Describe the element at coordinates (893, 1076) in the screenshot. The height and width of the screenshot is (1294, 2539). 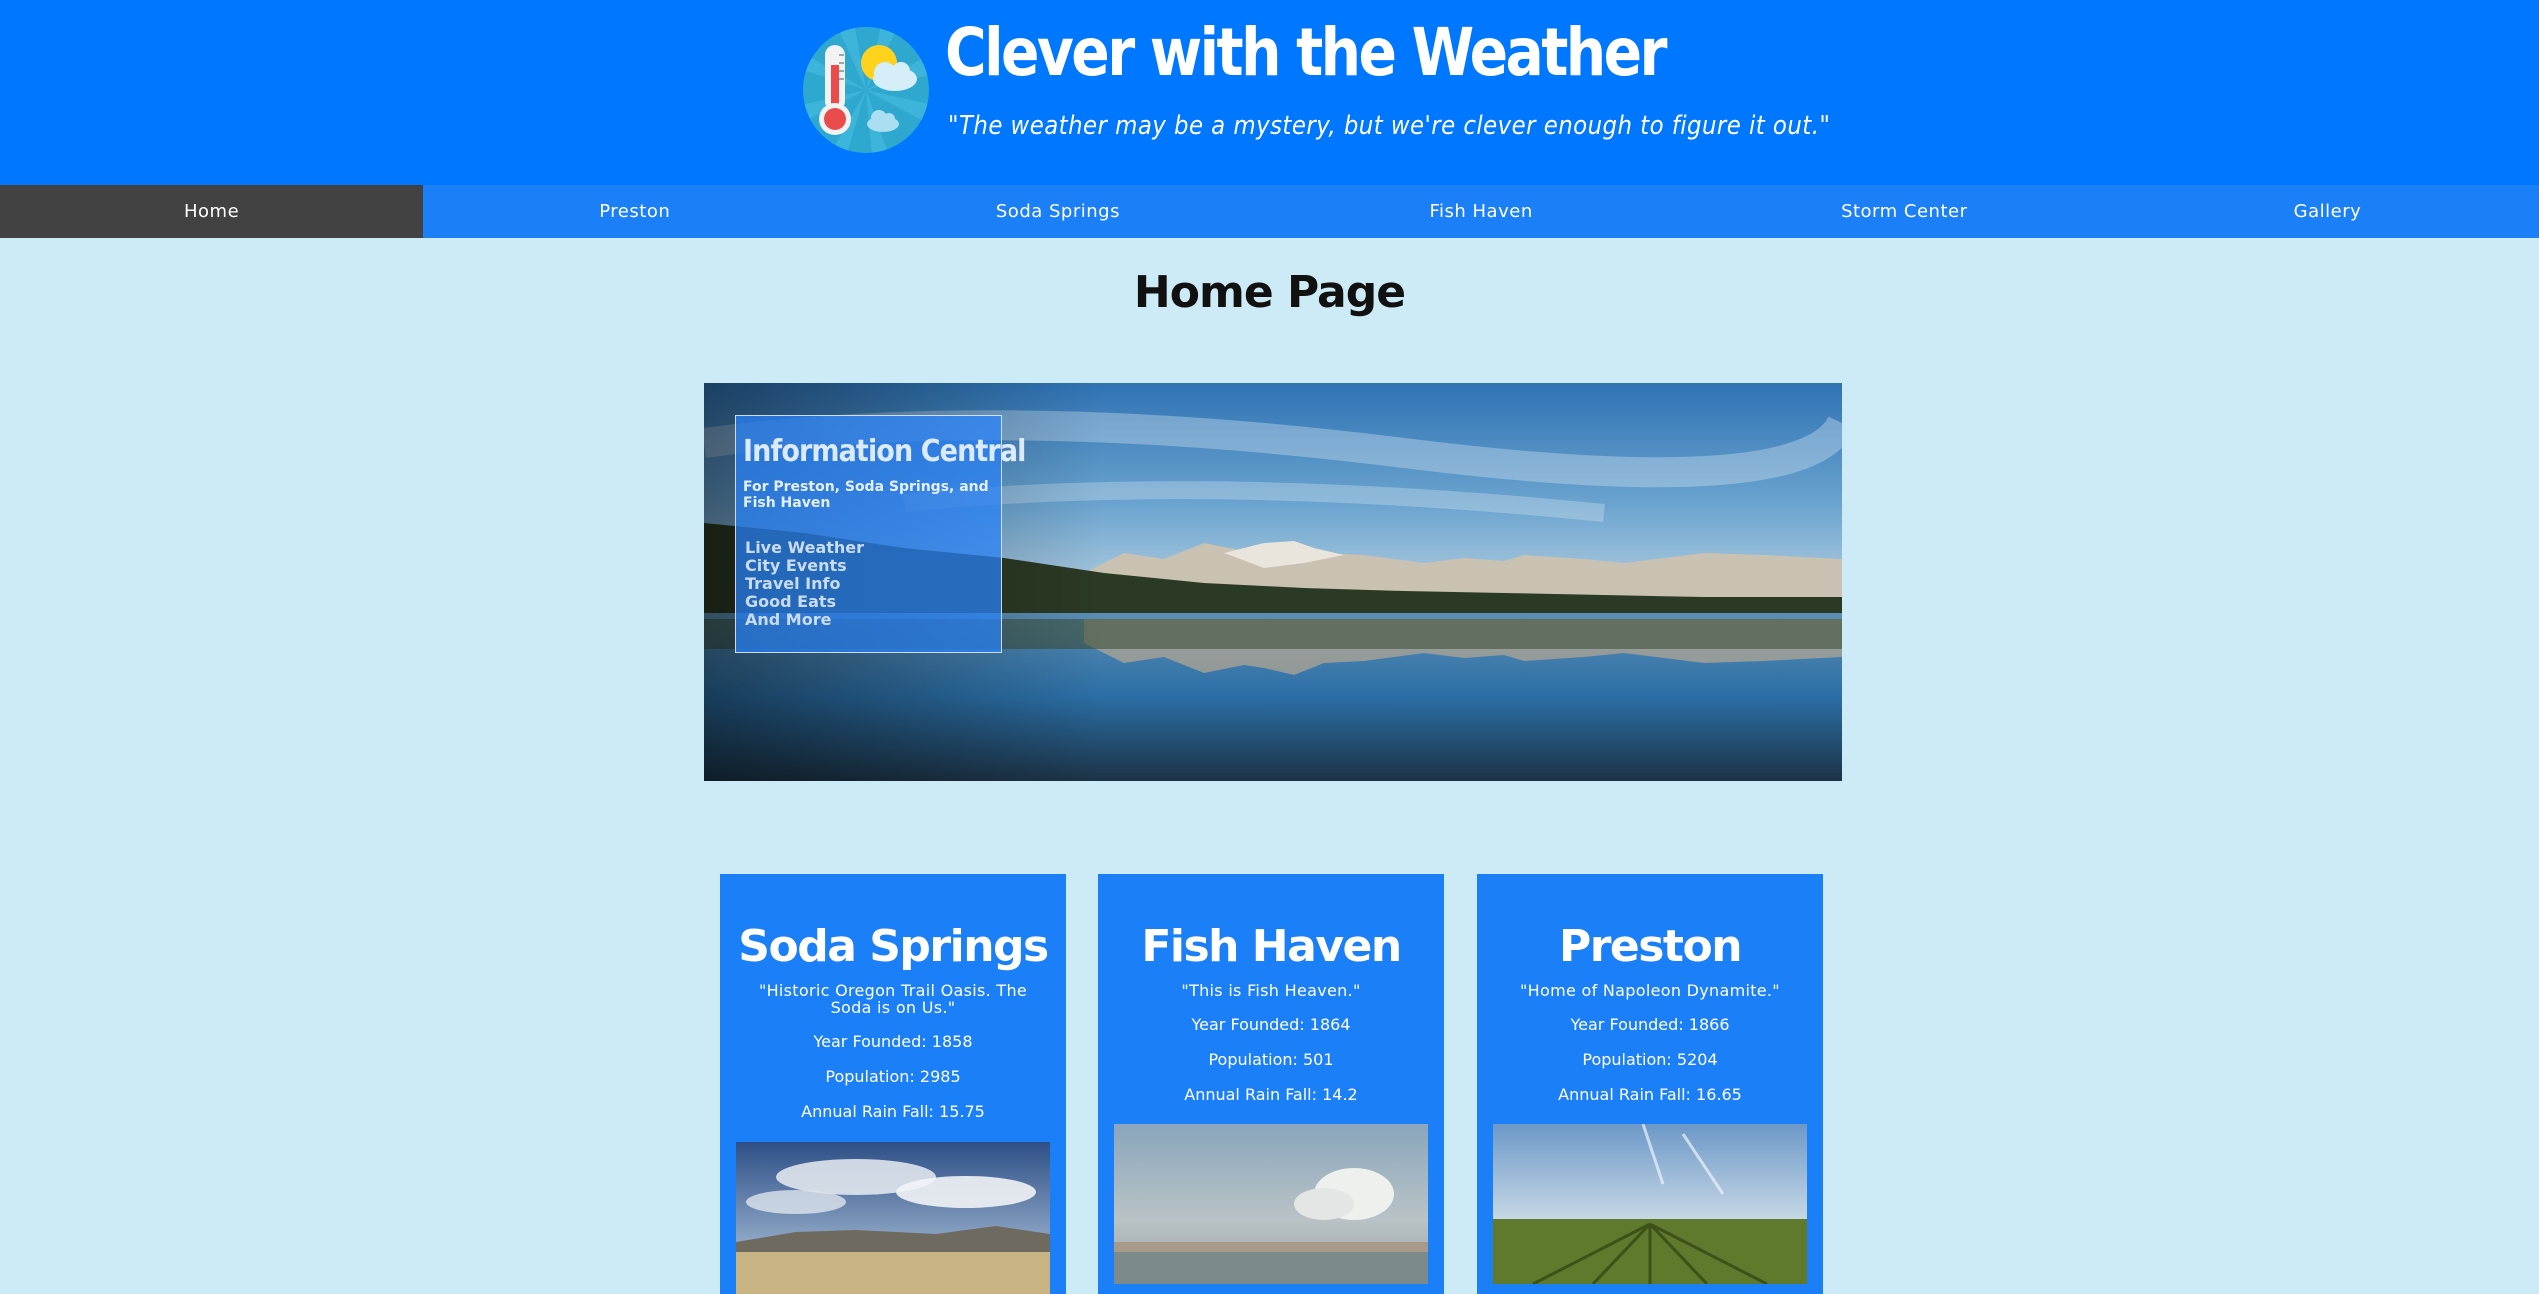
I see `card-population: Population: 2985` at that location.